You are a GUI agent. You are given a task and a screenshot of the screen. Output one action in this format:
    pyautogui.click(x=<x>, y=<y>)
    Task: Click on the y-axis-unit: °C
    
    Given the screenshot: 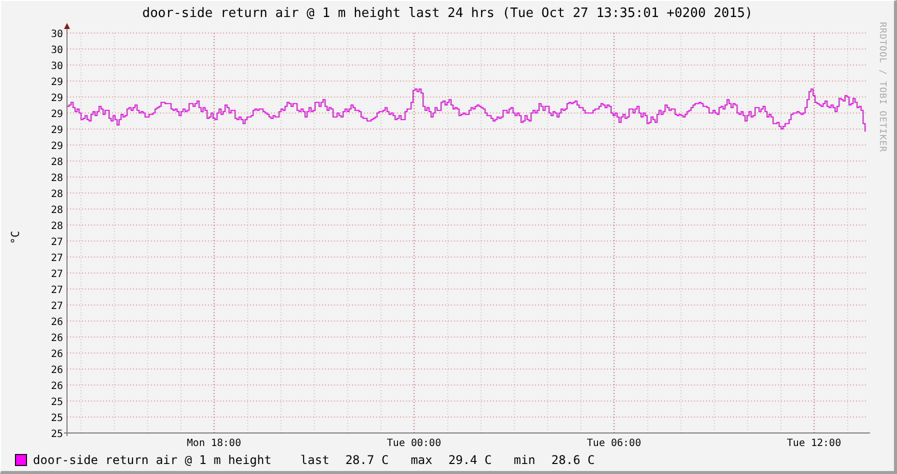 What is the action you would take?
    pyautogui.click(x=15, y=237)
    